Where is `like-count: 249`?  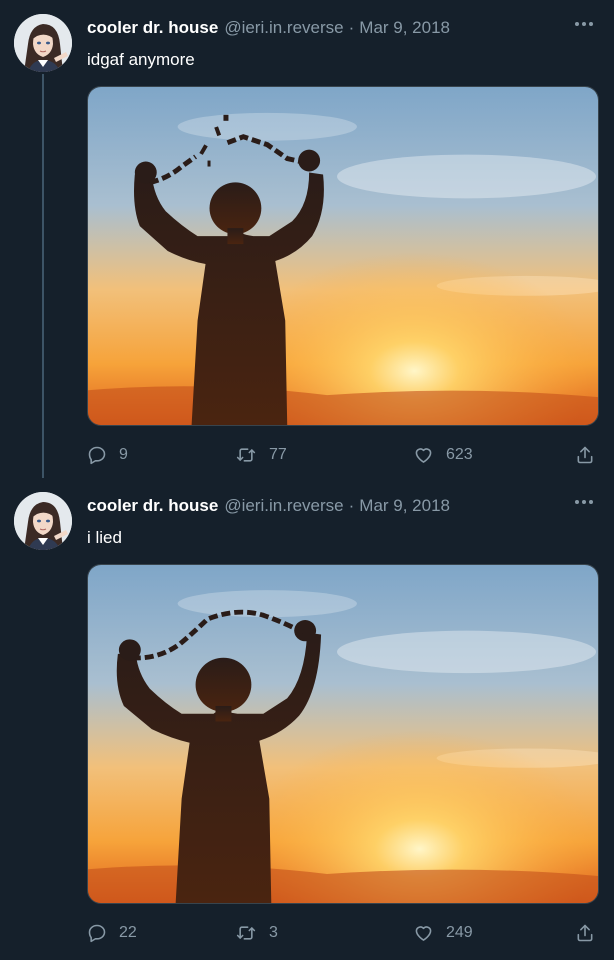 like-count: 249 is located at coordinates (459, 932).